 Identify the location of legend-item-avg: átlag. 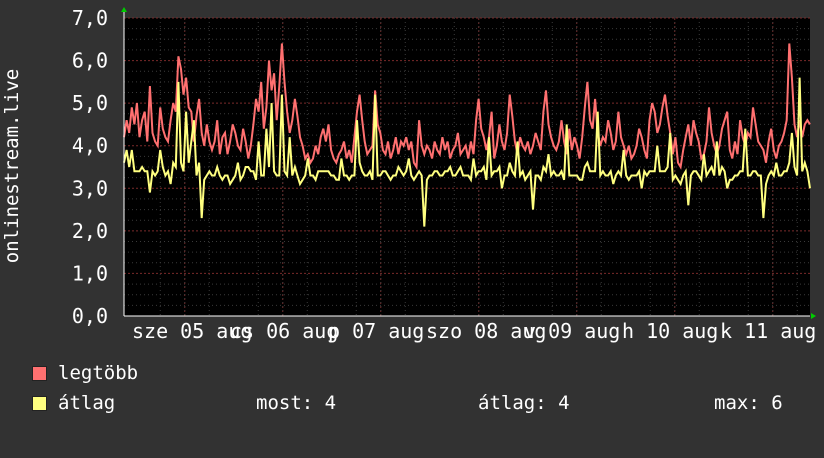
(73, 425).